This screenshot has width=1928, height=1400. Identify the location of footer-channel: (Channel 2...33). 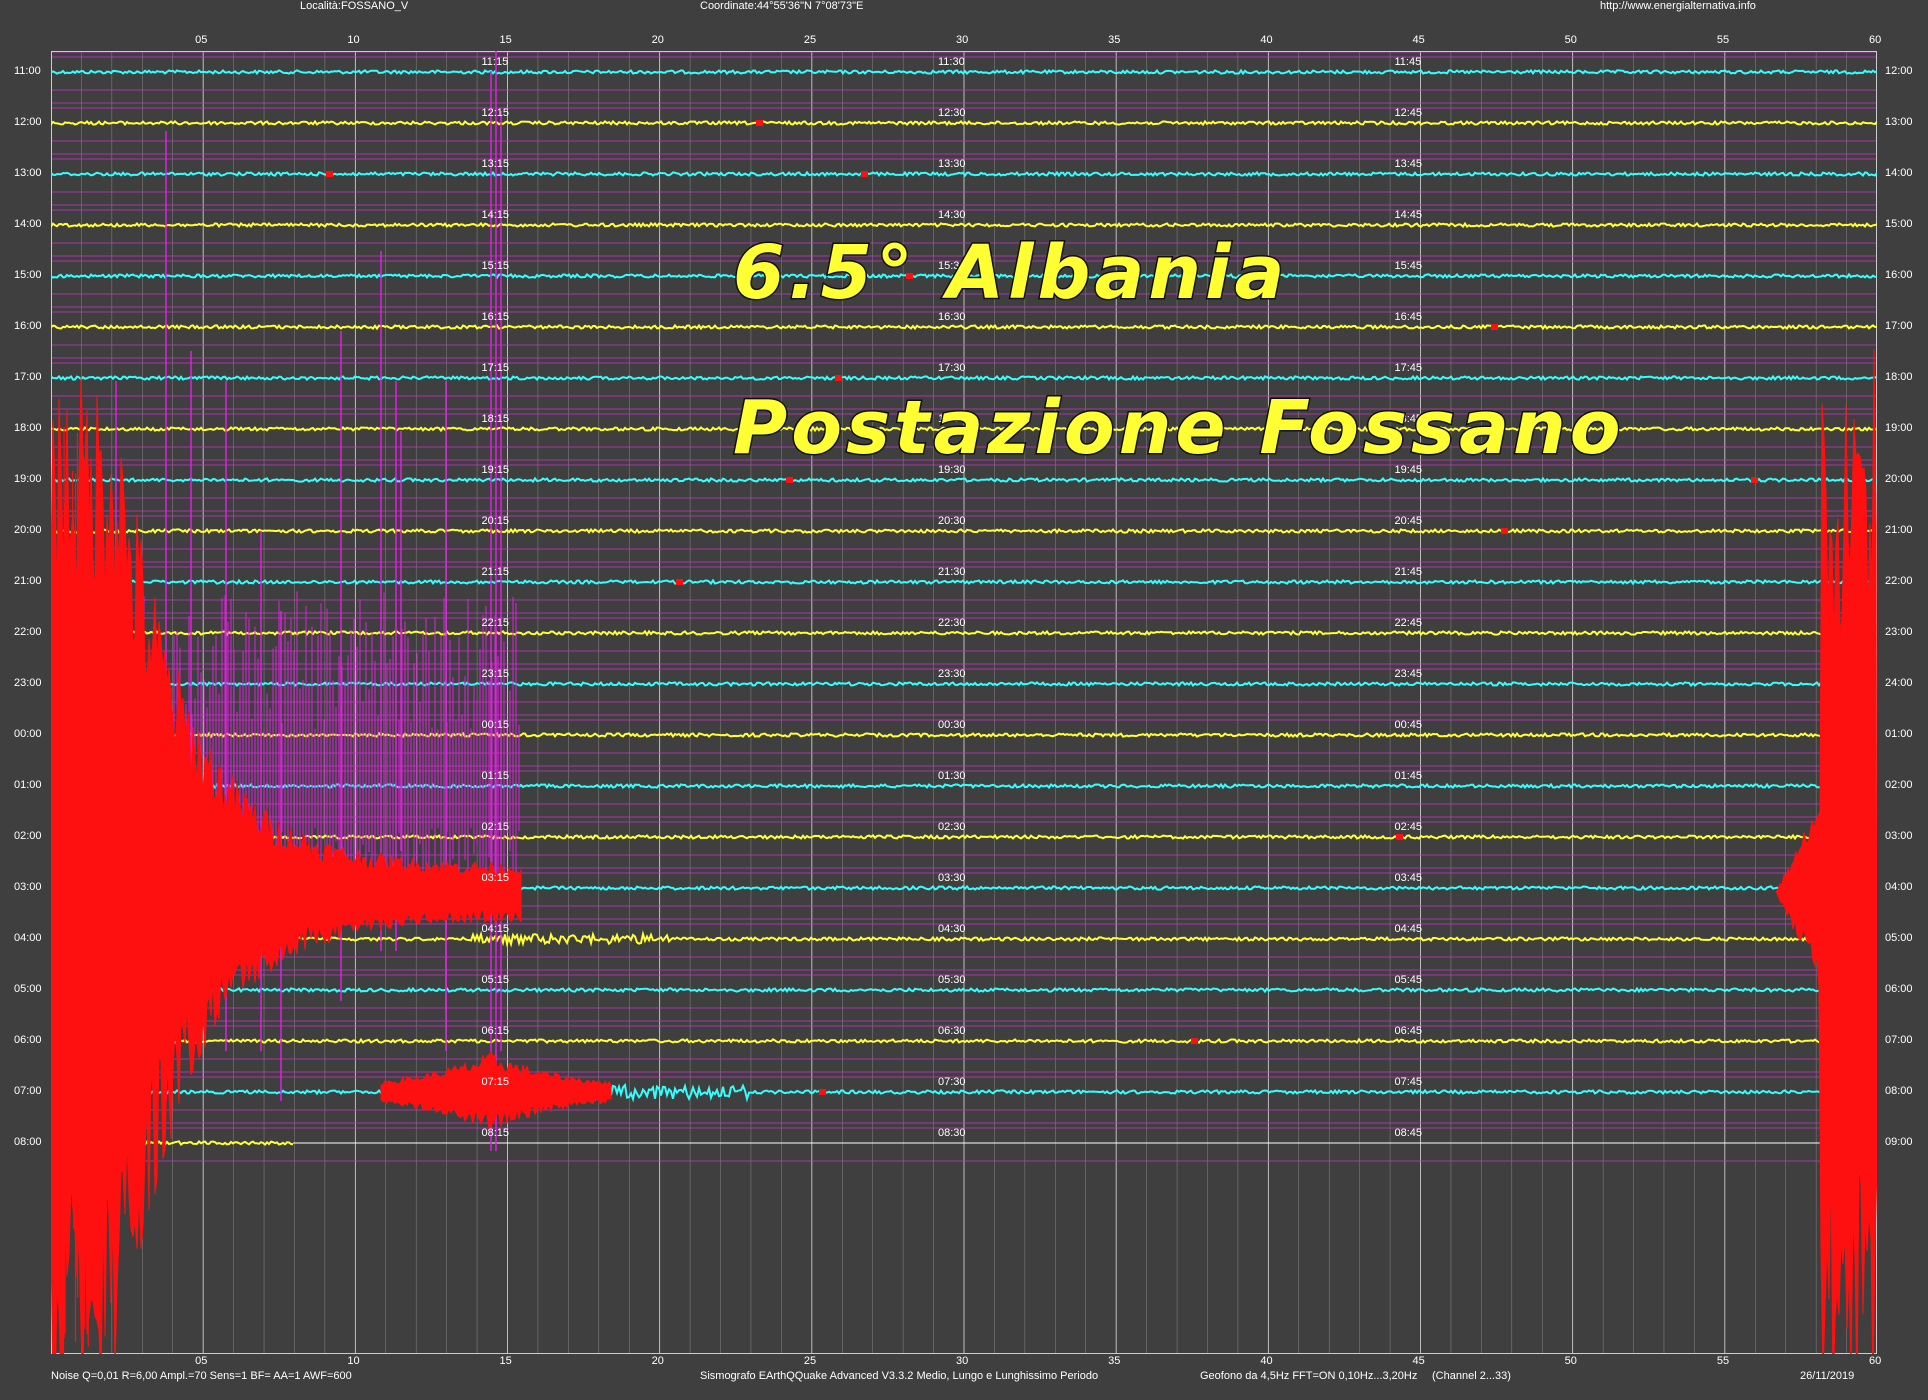
(1471, 1376).